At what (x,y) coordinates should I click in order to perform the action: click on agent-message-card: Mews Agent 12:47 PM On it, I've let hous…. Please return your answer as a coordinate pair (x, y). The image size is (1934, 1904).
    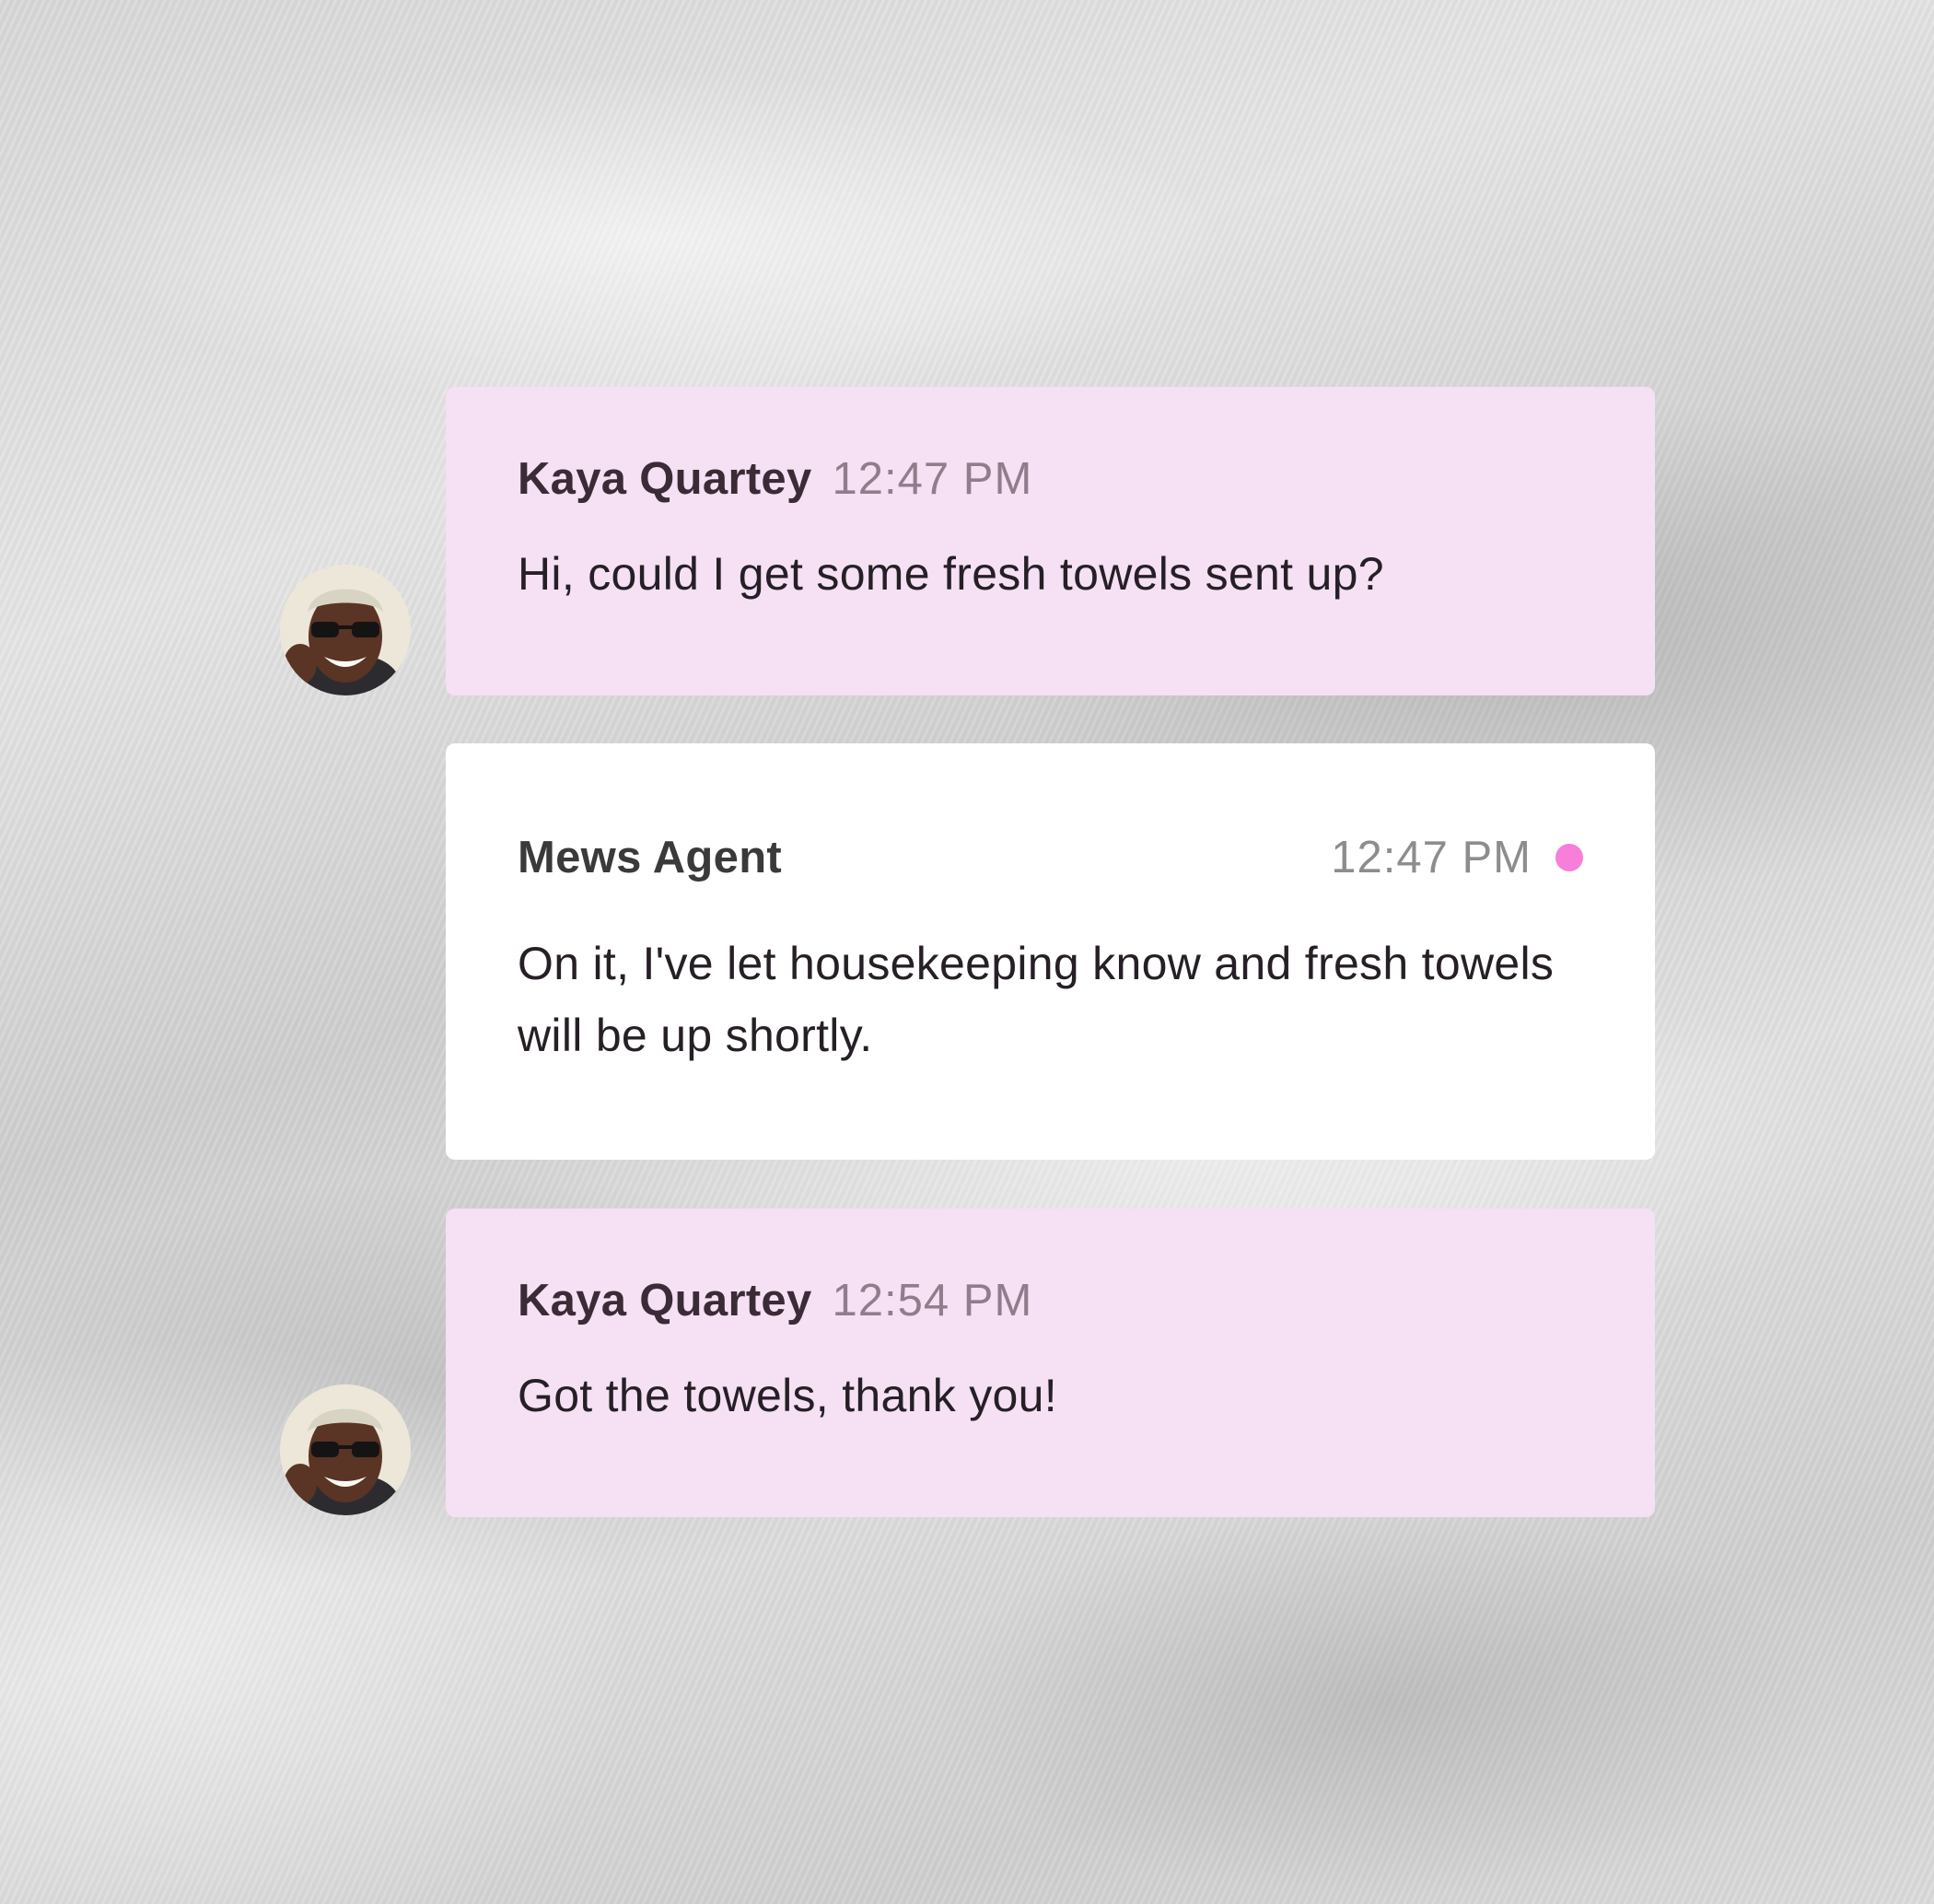
    Looking at the image, I should click on (1050, 951).